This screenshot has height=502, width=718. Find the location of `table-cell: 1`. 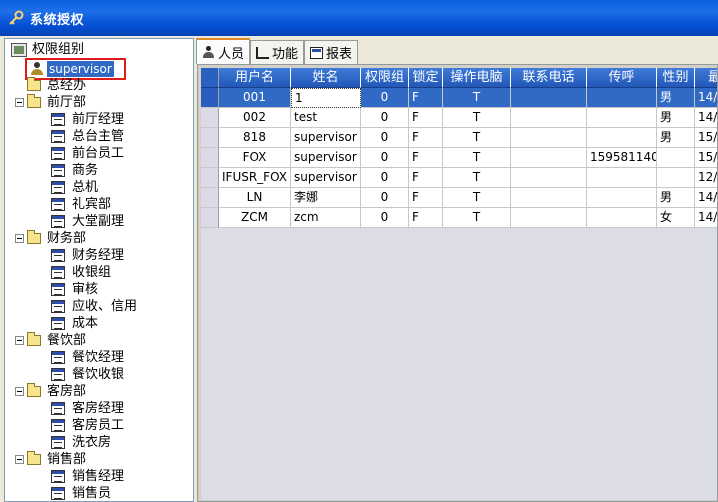

table-cell: 1 is located at coordinates (326, 98).